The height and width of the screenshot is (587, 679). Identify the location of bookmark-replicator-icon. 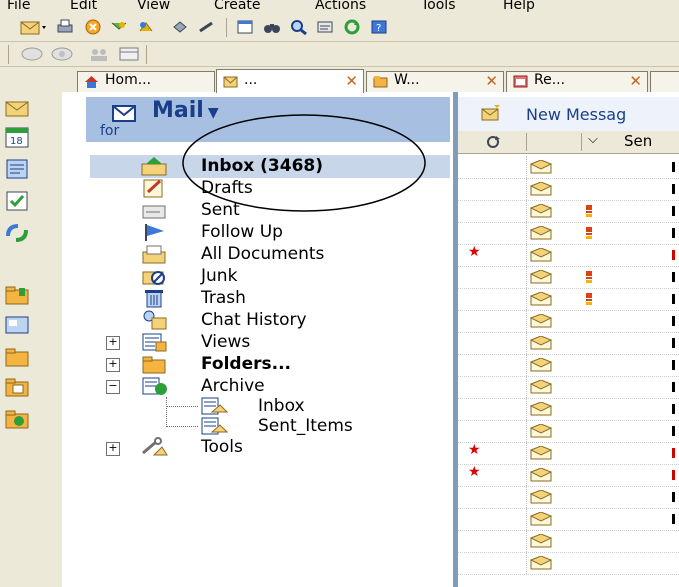
(17, 233).